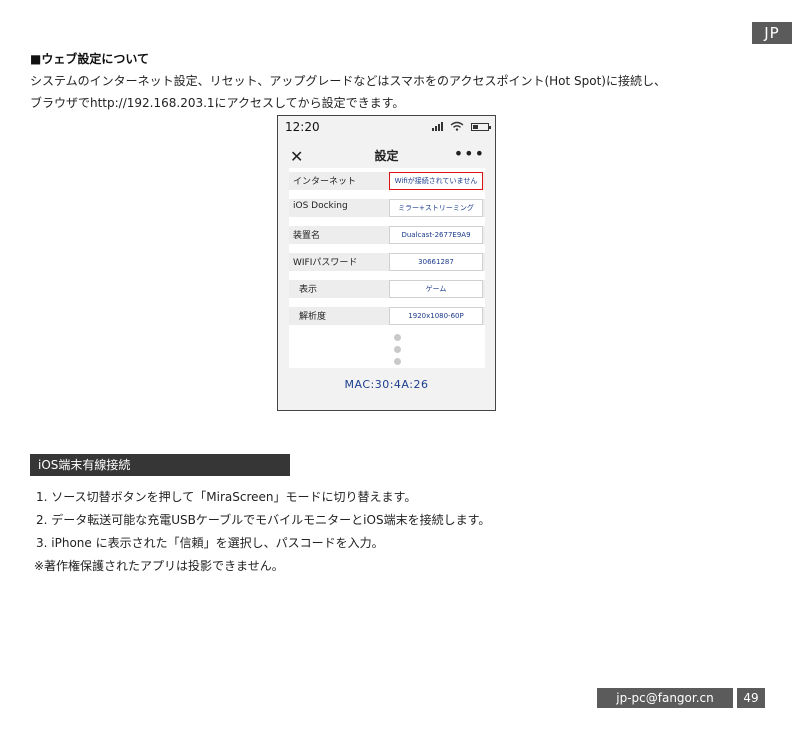  What do you see at coordinates (325, 263) in the screenshot?
I see `setting-label: WIFIパスワード` at bounding box center [325, 263].